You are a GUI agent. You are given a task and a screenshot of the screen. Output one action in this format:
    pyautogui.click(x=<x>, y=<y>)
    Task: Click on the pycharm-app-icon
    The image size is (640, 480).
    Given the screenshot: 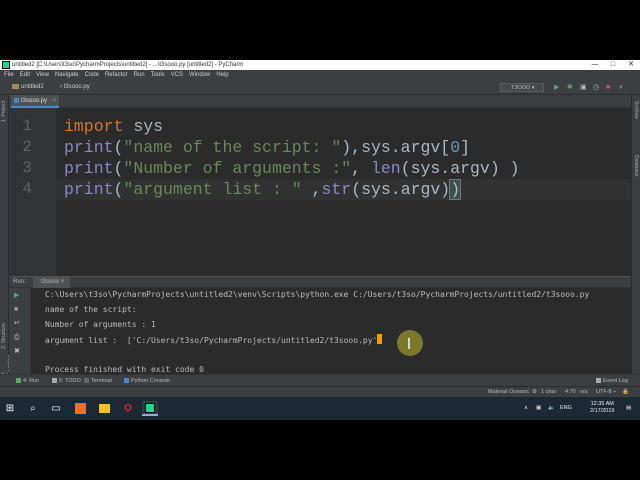 What is the action you would take?
    pyautogui.click(x=6, y=65)
    